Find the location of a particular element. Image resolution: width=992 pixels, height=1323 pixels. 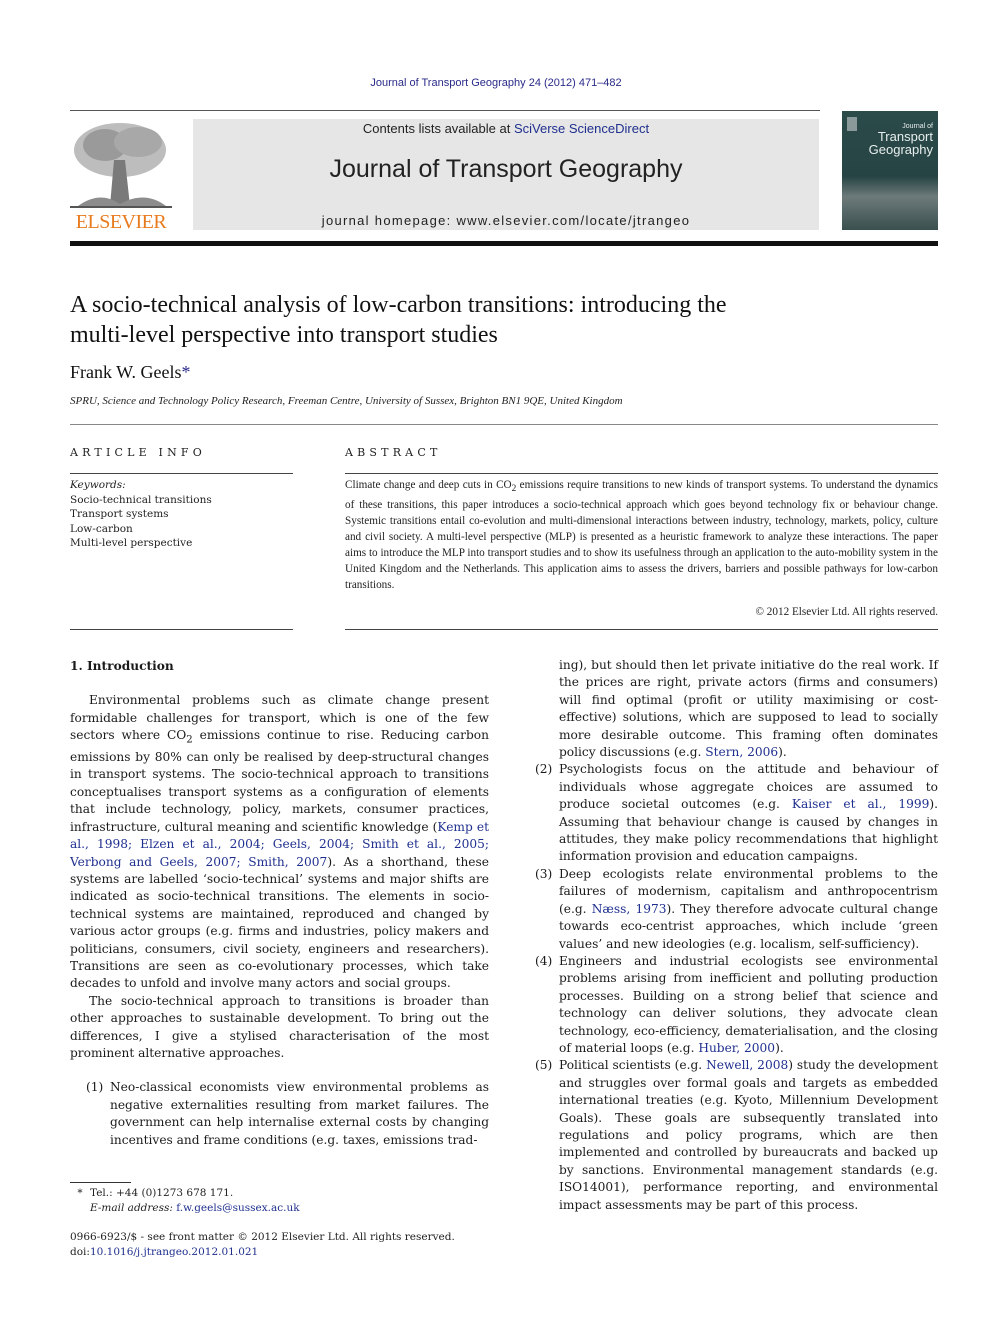

item-number: (5) is located at coordinates (544, 1065).